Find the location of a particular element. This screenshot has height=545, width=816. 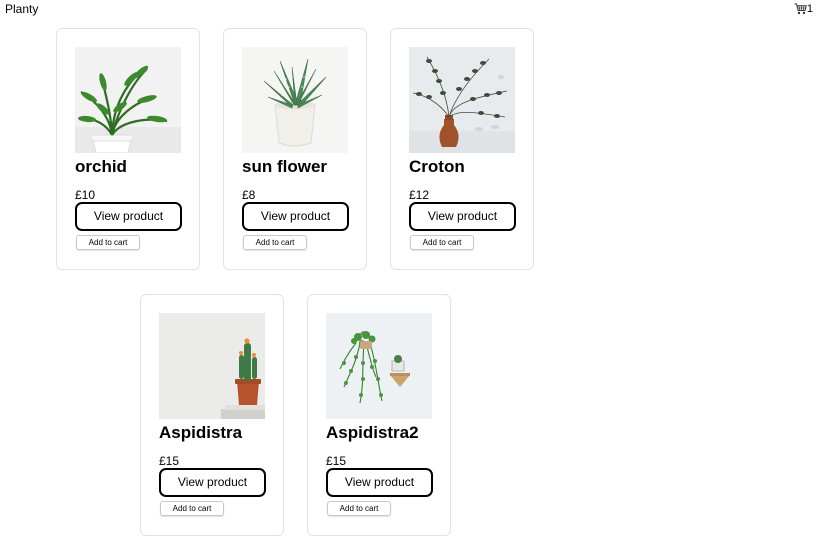

product-card: sun flower £8 View product Add to cart is located at coordinates (295, 149).